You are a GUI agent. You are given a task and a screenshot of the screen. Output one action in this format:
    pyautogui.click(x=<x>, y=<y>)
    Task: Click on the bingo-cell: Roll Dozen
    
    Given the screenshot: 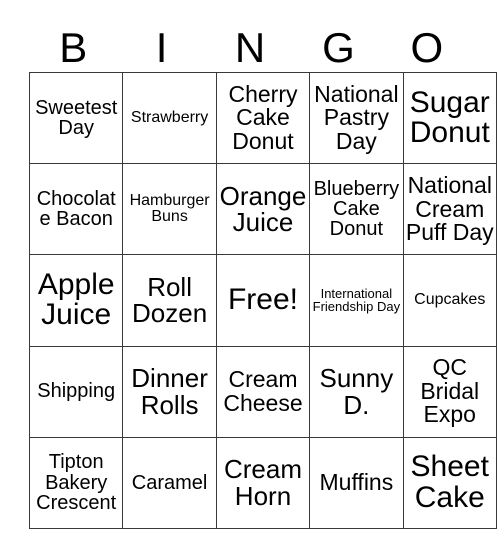 What is the action you would take?
    pyautogui.click(x=169, y=300)
    